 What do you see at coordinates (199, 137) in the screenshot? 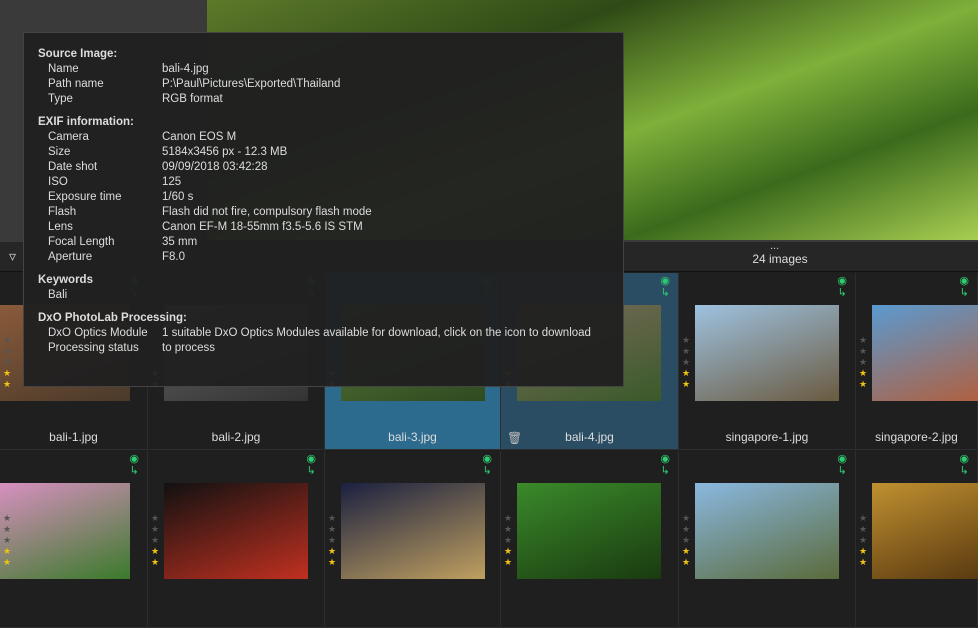
I see `info-value: Canon EOS M` at bounding box center [199, 137].